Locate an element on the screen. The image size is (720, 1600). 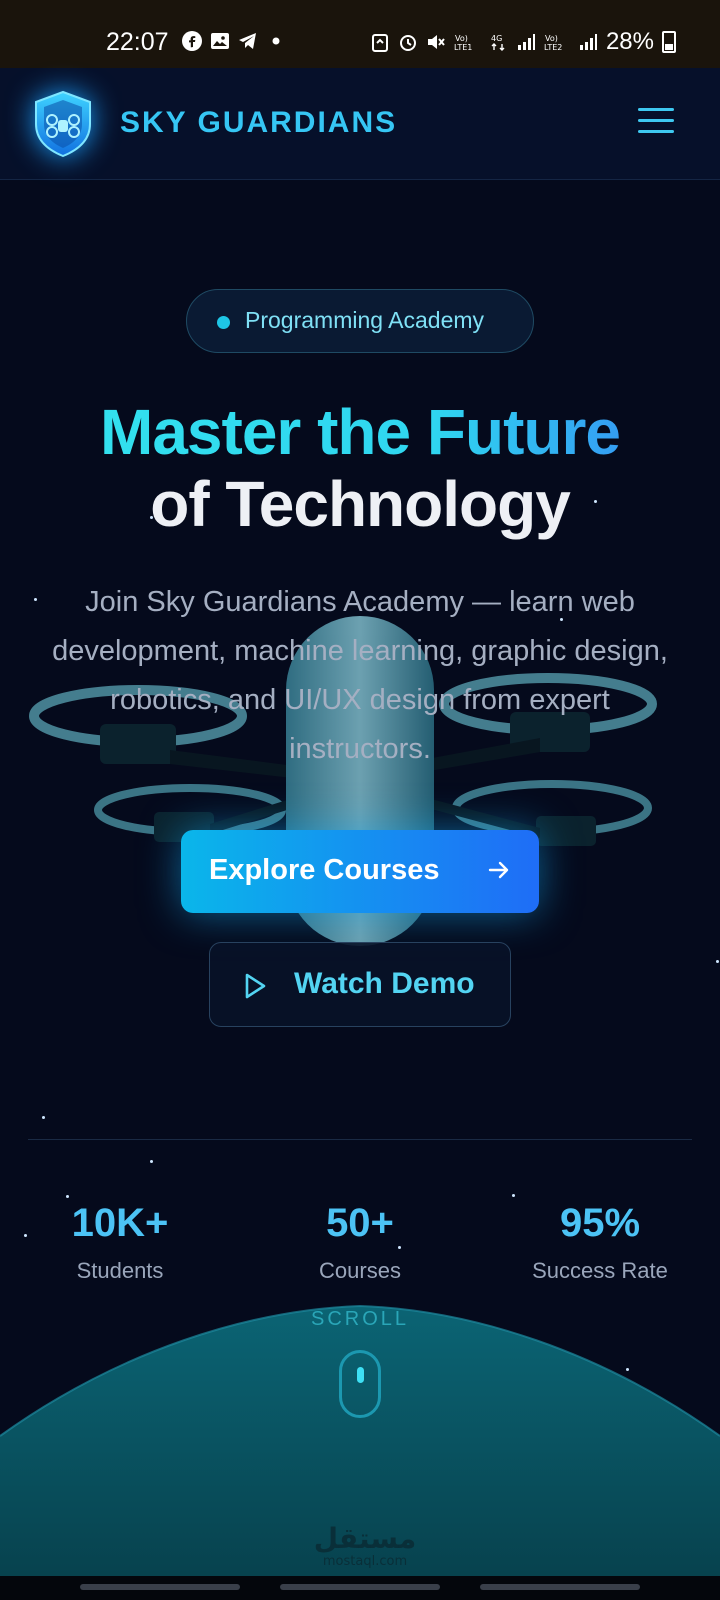
stat-students: 10K+ Students is located at coordinates (120, 1242).